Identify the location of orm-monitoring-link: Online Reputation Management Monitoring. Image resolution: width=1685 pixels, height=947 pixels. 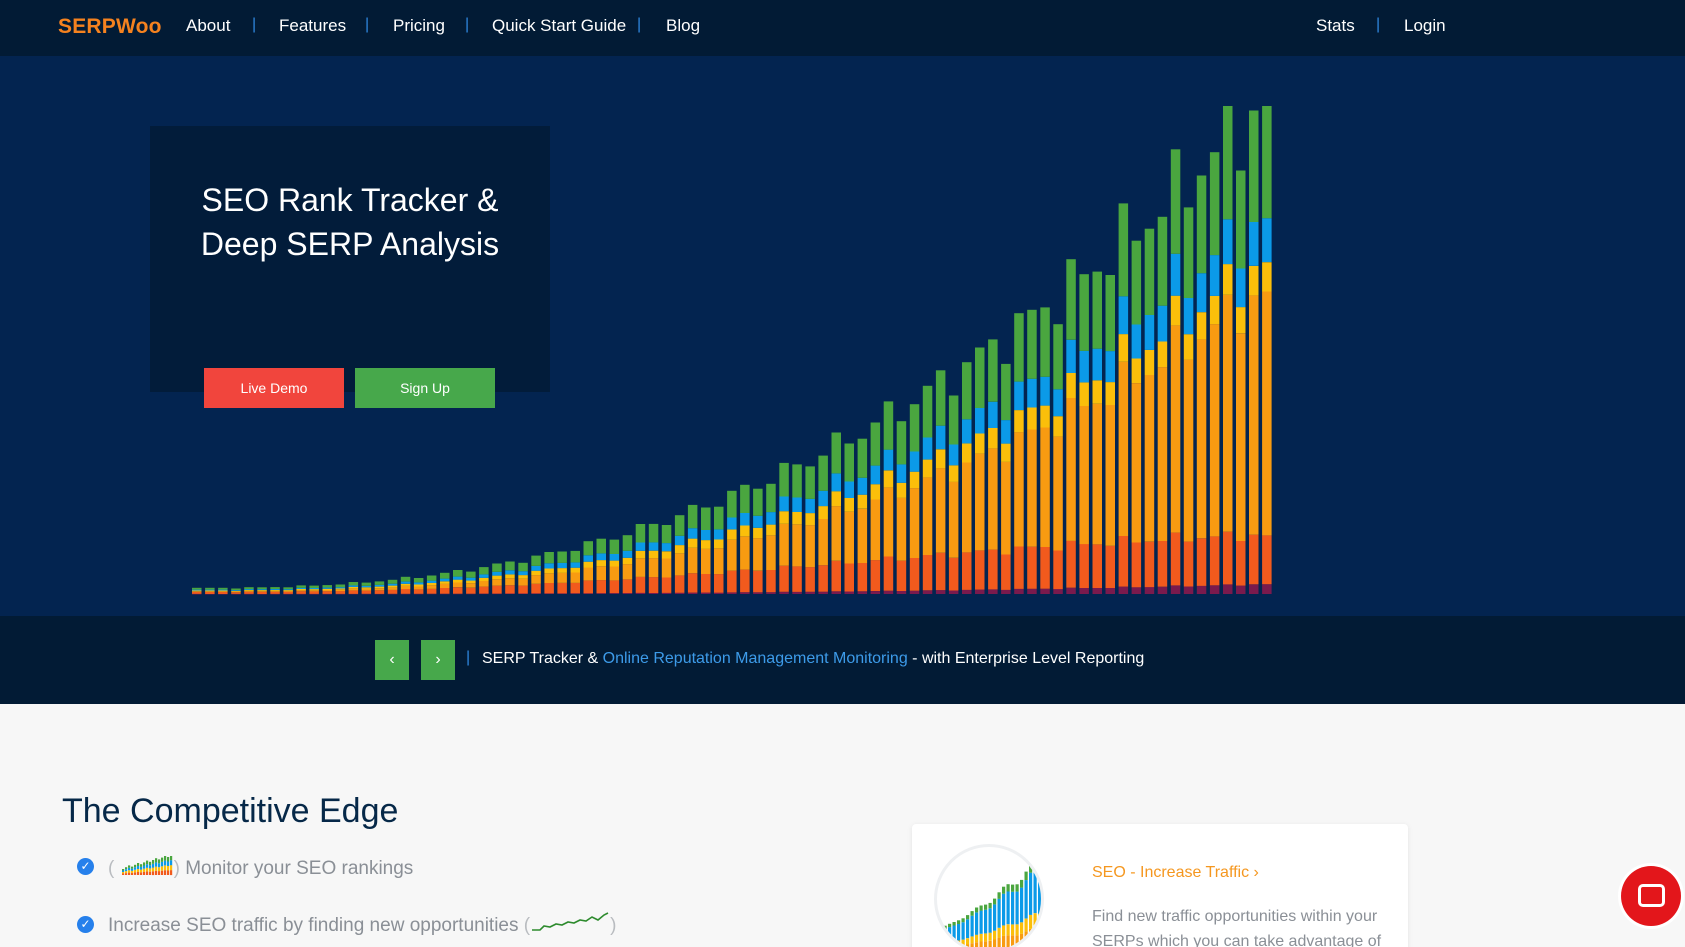
(755, 658).